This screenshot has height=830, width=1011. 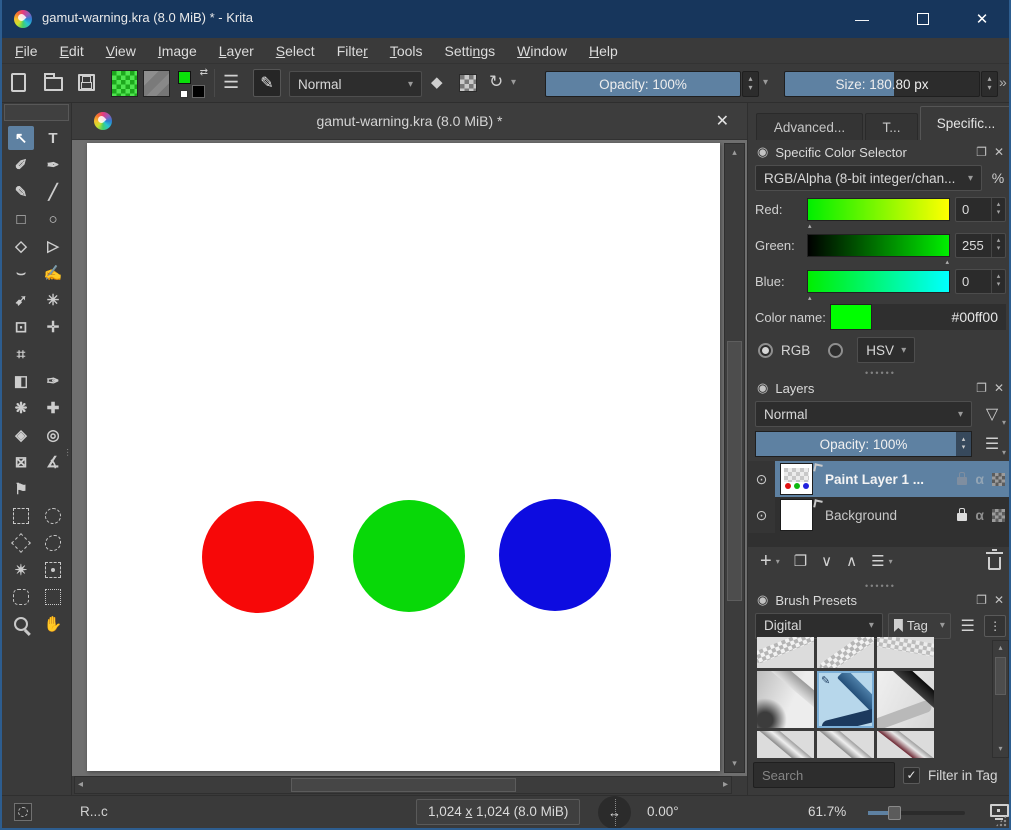 What do you see at coordinates (722, 121) in the screenshot?
I see `document-close-button: ✕` at bounding box center [722, 121].